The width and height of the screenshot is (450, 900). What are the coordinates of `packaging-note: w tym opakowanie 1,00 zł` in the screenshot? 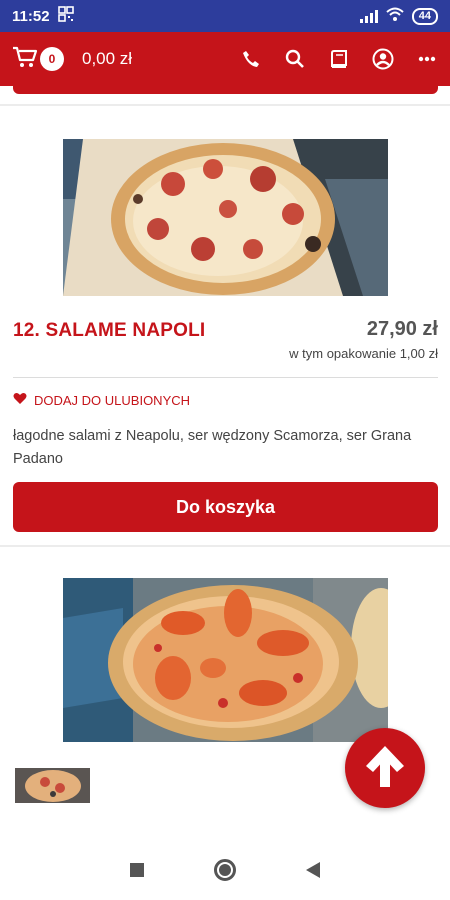 It's located at (363, 353).